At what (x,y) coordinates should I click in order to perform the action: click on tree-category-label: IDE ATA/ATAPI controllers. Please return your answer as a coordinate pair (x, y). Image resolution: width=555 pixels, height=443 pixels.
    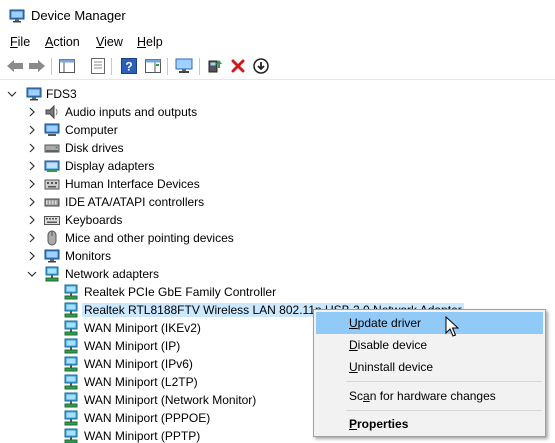
    Looking at the image, I should click on (135, 202).